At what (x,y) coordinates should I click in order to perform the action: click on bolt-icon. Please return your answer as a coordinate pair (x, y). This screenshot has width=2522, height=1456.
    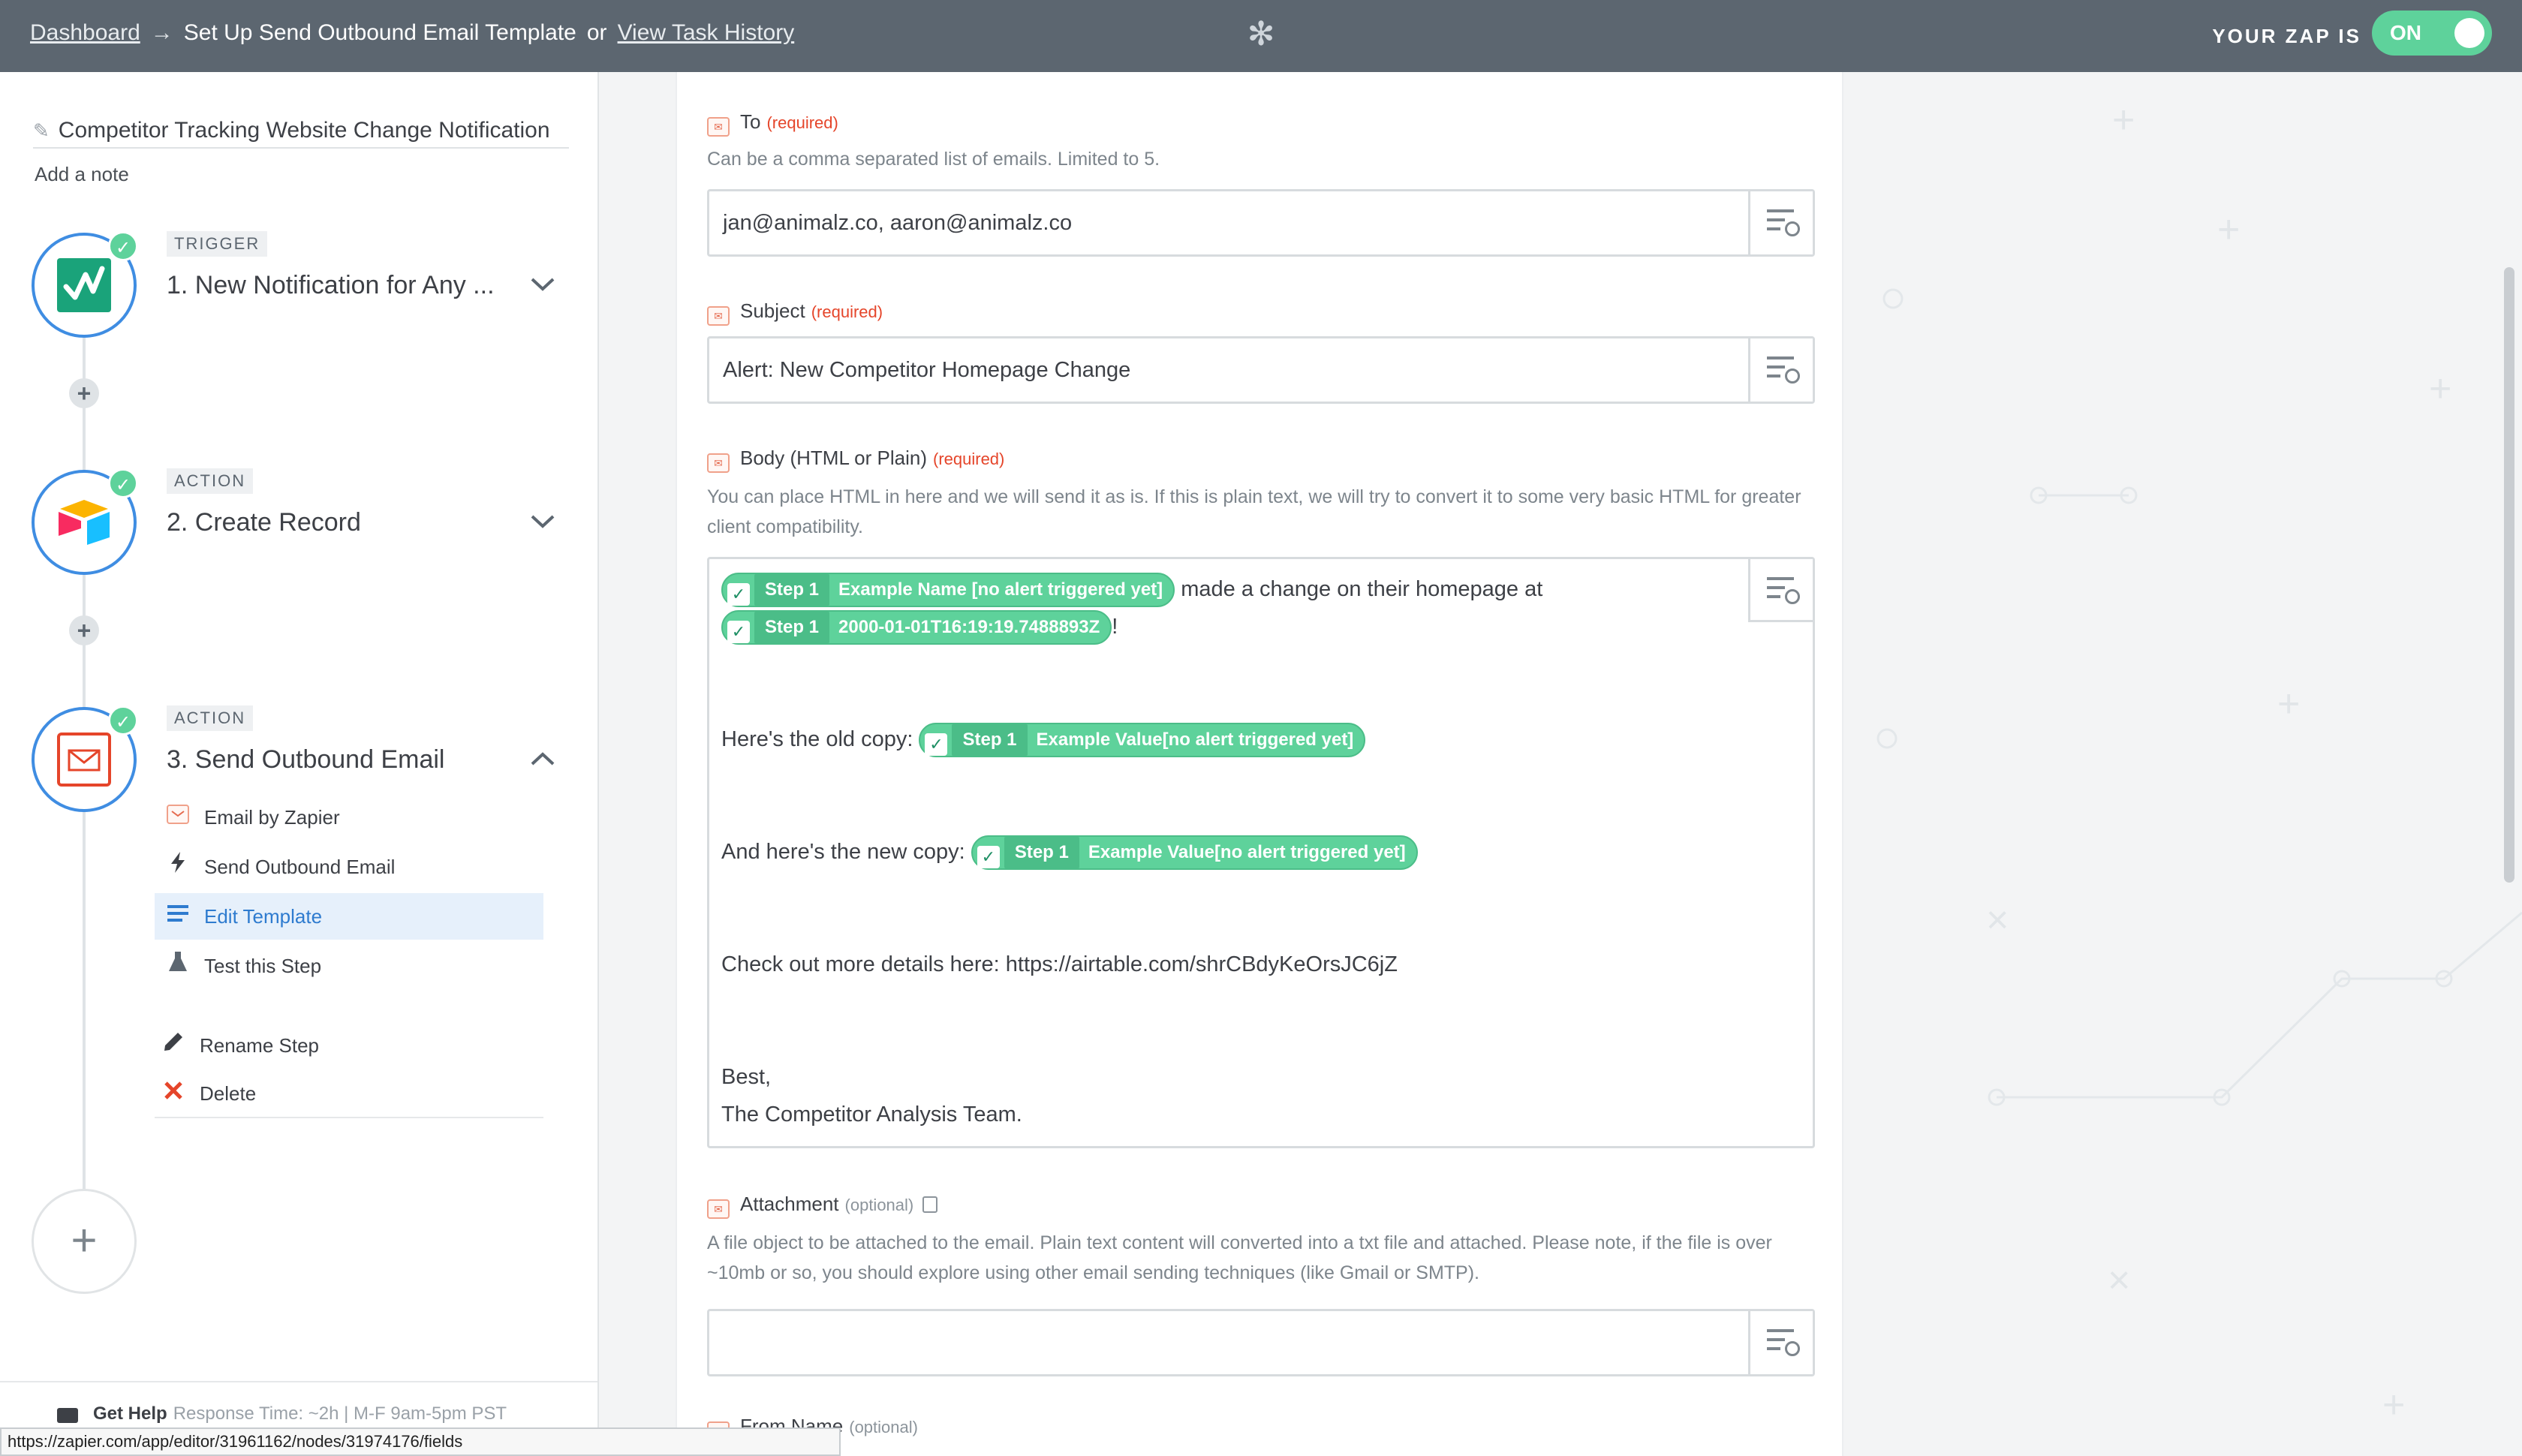
    Looking at the image, I should click on (178, 867).